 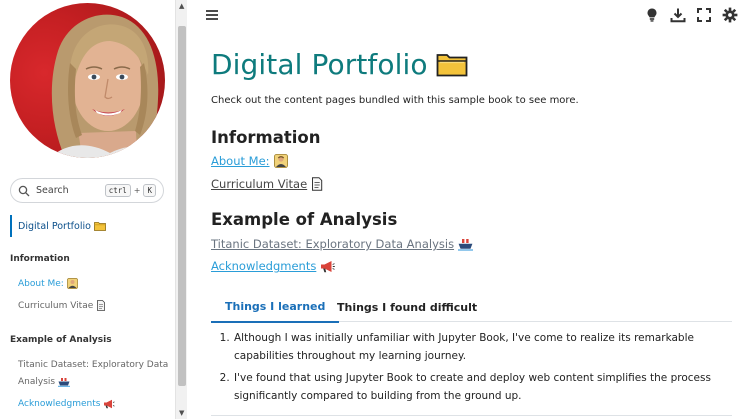 What do you see at coordinates (107, 86) in the screenshot?
I see `avatar-photo` at bounding box center [107, 86].